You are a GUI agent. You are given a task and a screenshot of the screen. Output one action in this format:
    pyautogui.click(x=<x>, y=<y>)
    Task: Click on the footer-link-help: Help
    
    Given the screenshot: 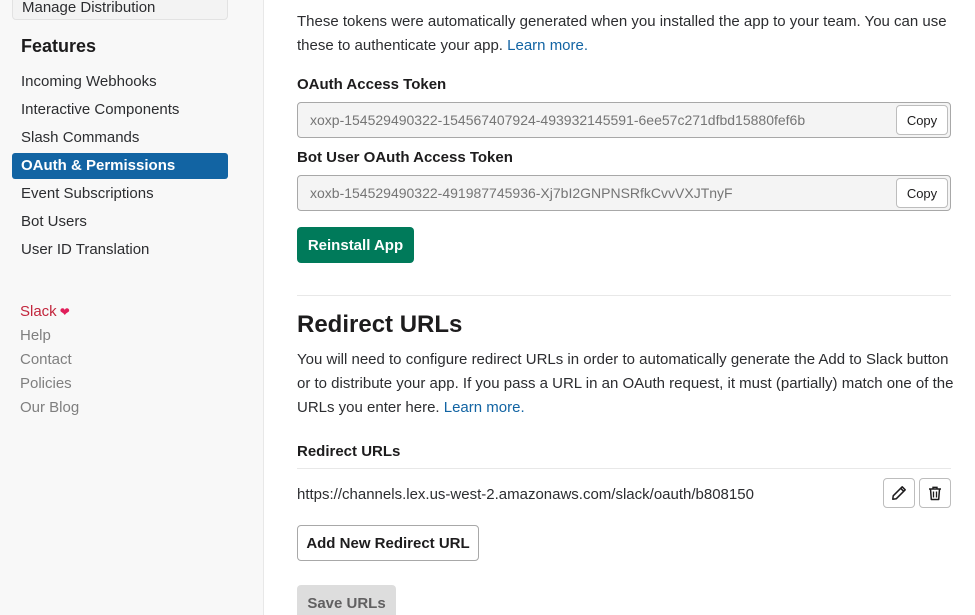 What is the action you would take?
    pyautogui.click(x=49, y=336)
    